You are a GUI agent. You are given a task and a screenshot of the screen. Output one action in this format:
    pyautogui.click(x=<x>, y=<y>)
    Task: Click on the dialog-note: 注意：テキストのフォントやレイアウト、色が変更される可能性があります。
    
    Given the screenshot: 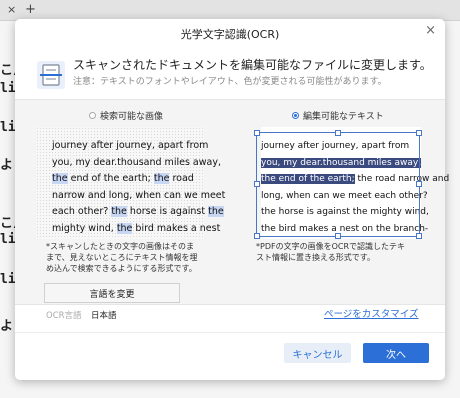 What is the action you would take?
    pyautogui.click(x=230, y=82)
    